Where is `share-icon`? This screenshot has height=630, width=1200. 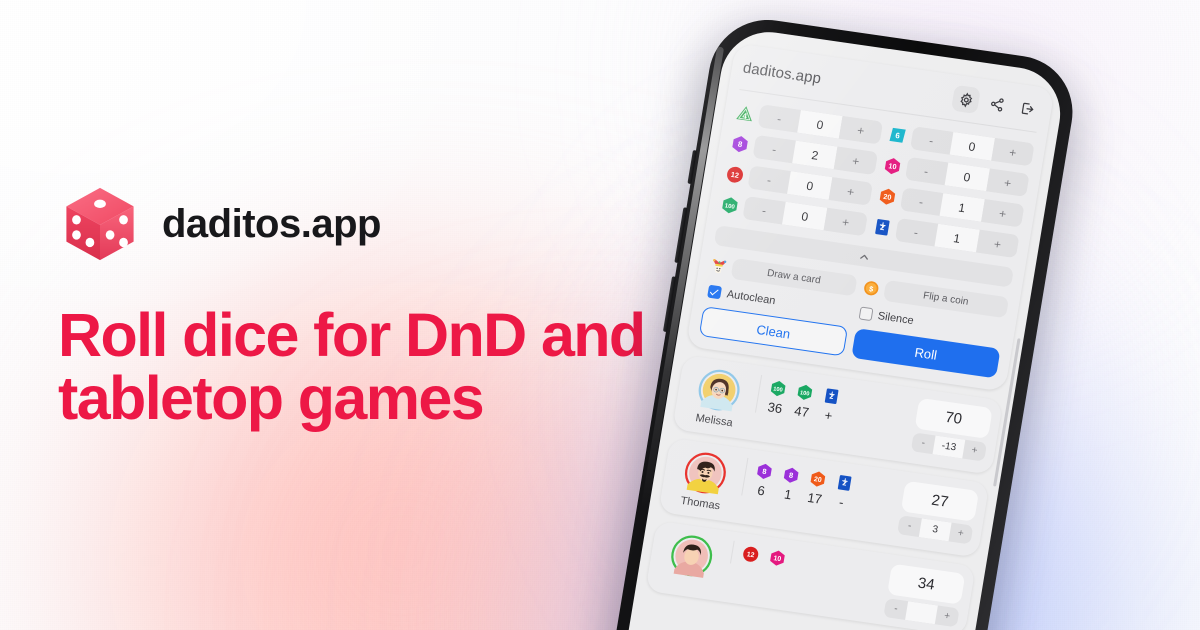 share-icon is located at coordinates (997, 103).